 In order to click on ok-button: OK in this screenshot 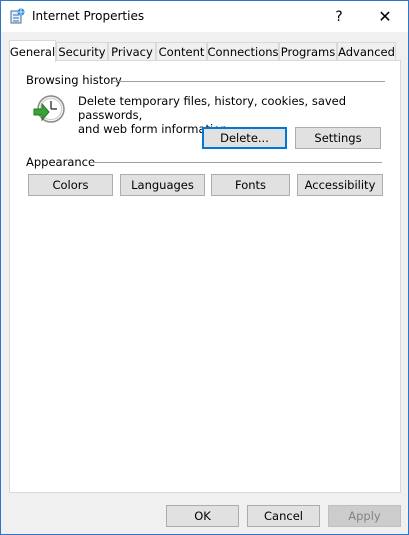, I will do `click(202, 516)`.